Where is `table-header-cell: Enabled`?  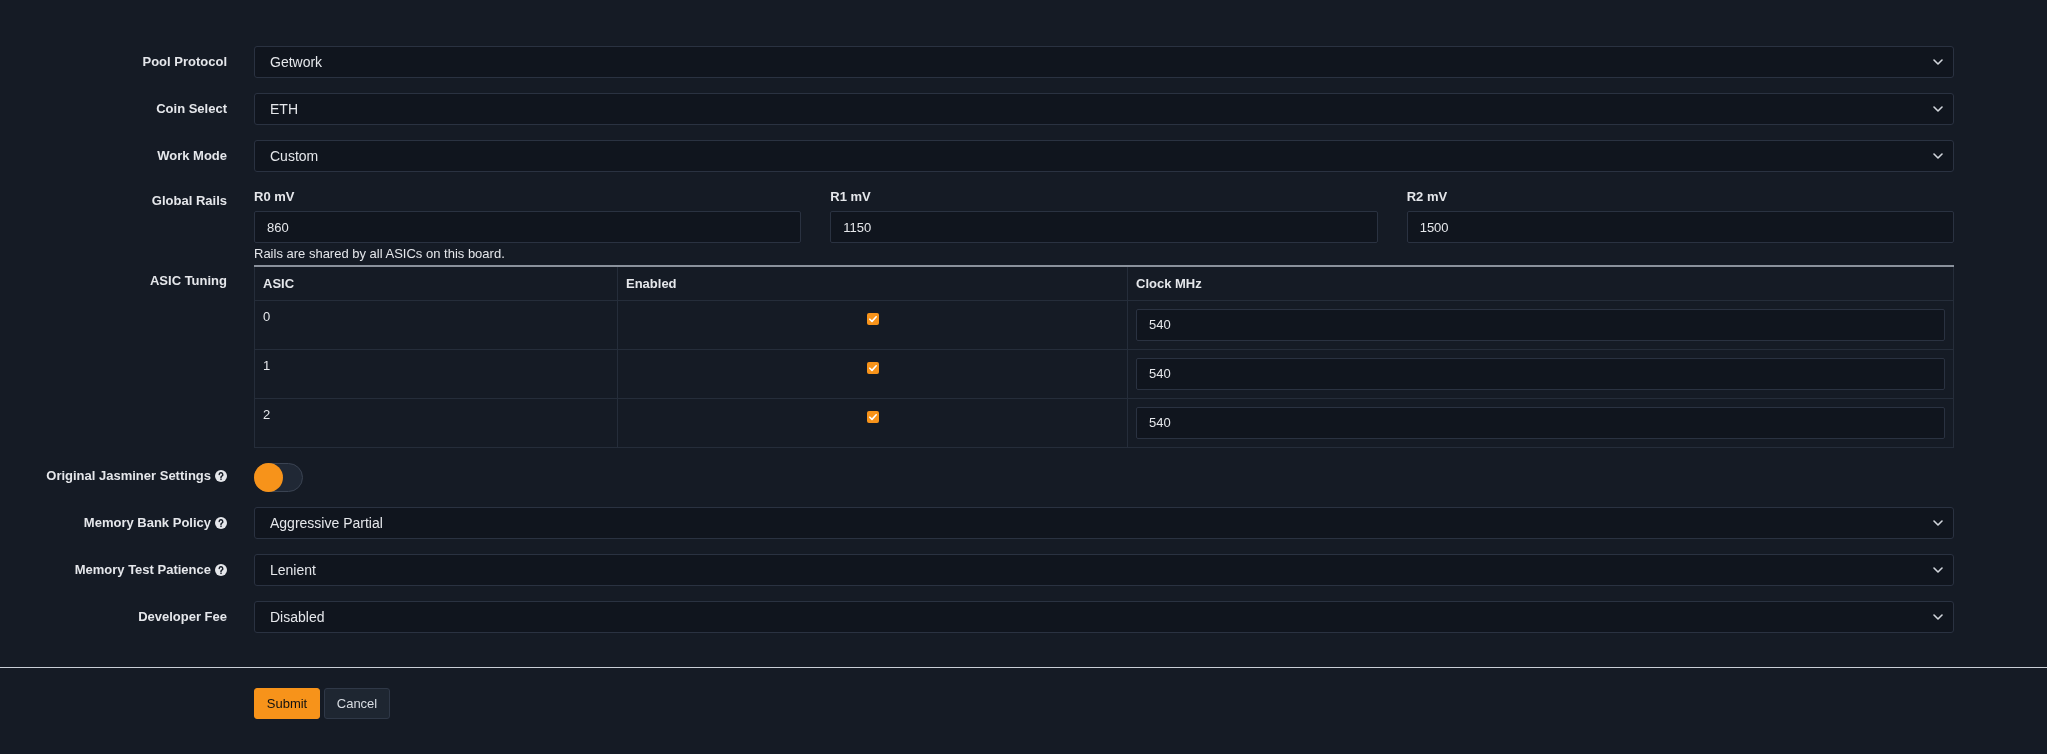 table-header-cell: Enabled is located at coordinates (872, 283).